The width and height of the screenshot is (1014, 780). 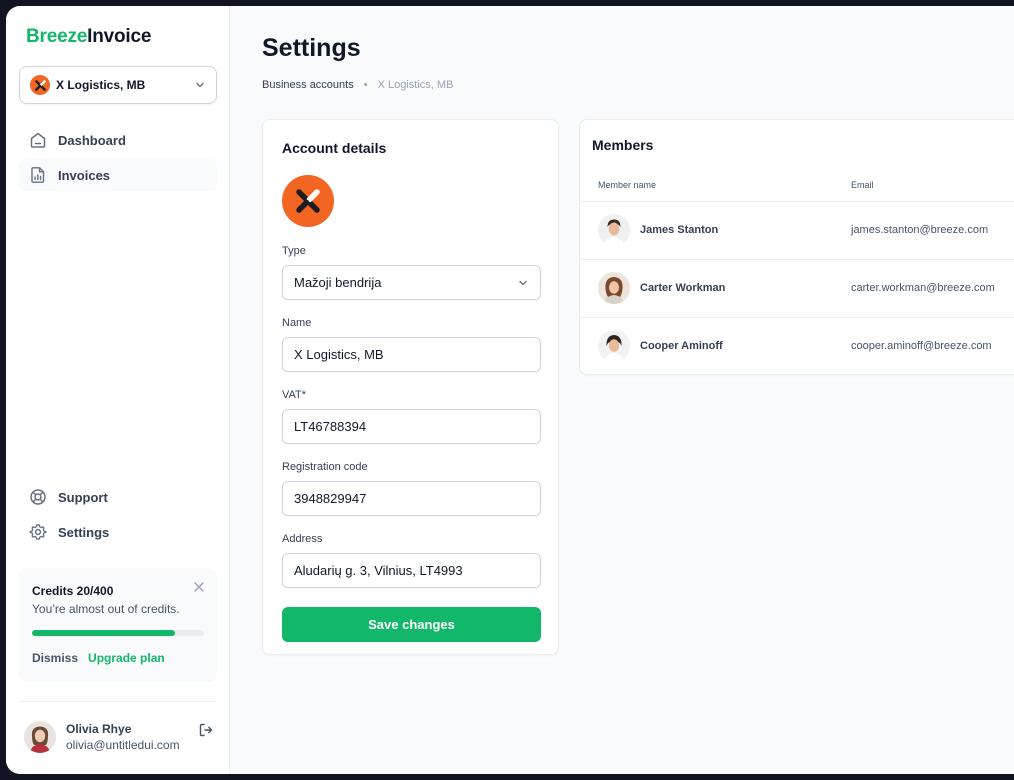 What do you see at coordinates (683, 288) in the screenshot?
I see `member-name: Carter Workman` at bounding box center [683, 288].